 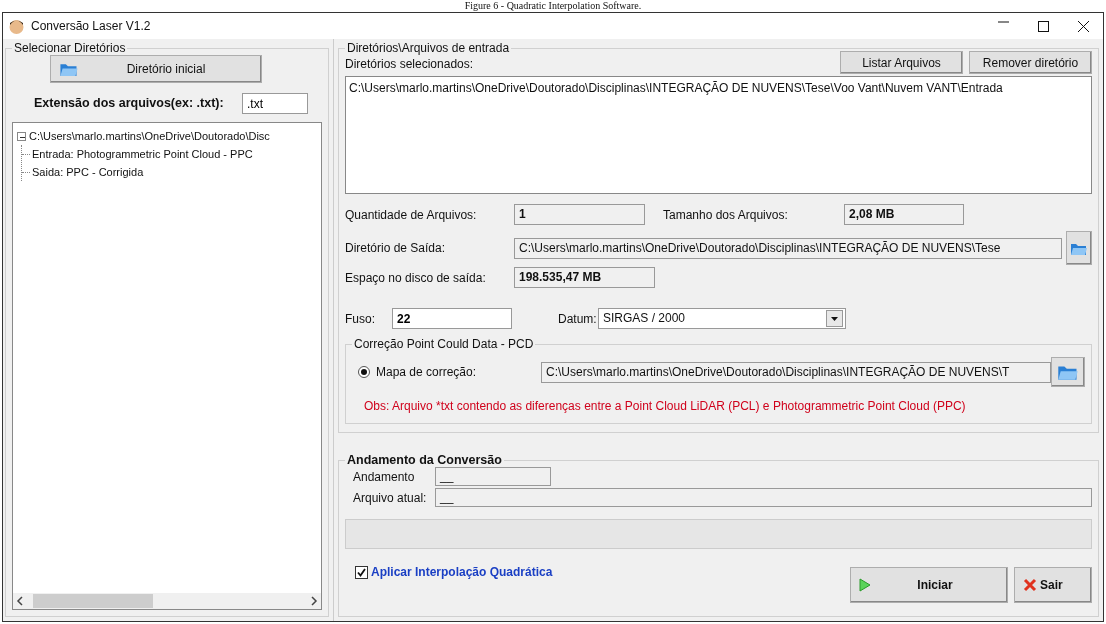 I want to click on tree-item: Entrada: Photogrammetric Point Cloud - PPC, so click(x=142, y=154).